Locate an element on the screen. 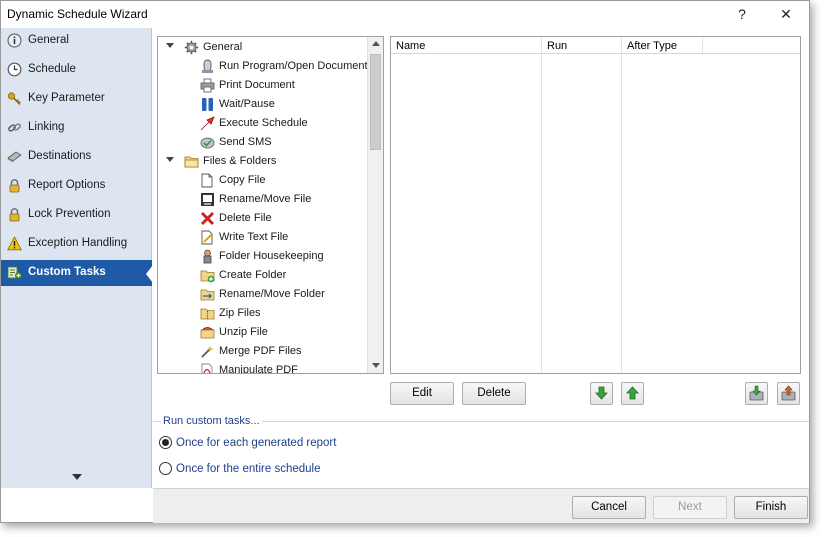 Image resolution: width=824 pixels, height=537 pixels. radio-label-each-report: Once for each generated report is located at coordinates (256, 443).